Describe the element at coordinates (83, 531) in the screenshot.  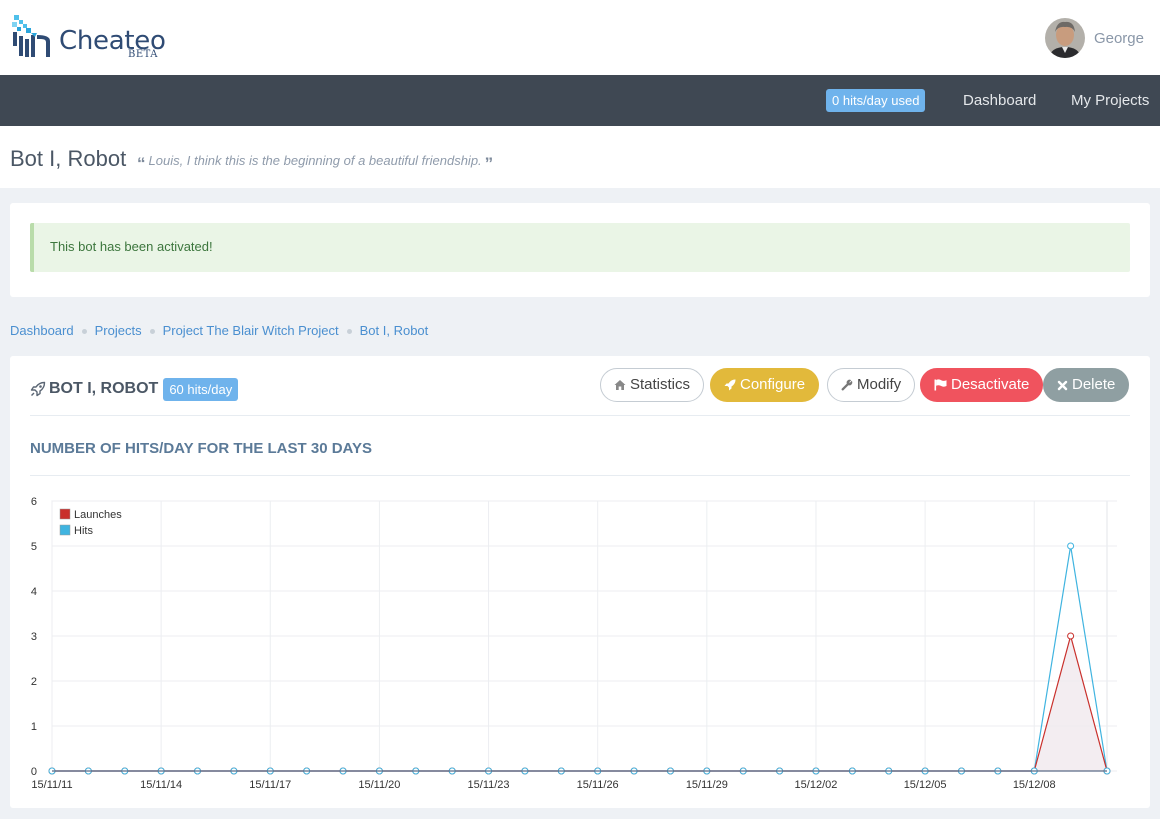
I see `legend-label-hits: Hits` at that location.